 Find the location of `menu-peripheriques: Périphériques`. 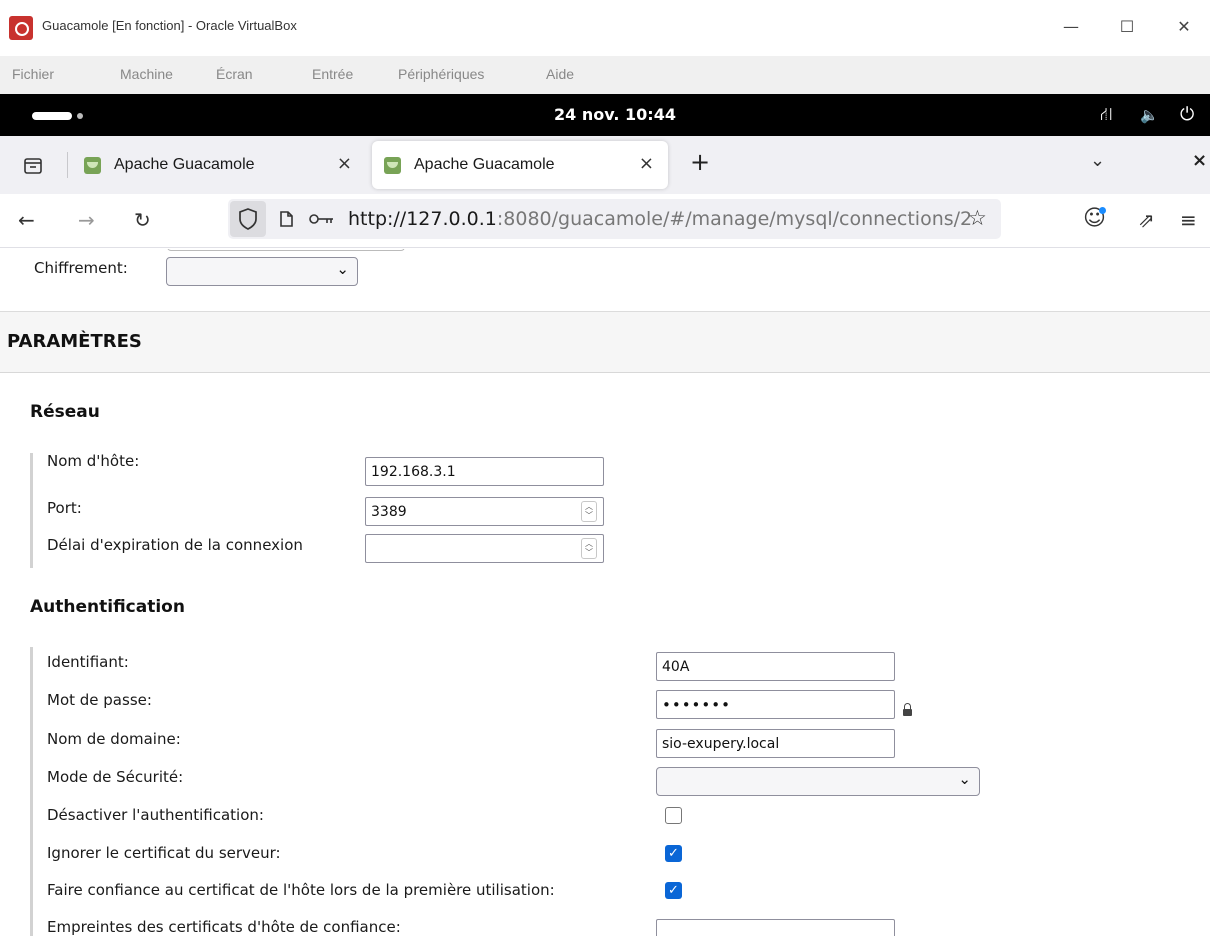

menu-peripheriques: Périphériques is located at coordinates (441, 74).